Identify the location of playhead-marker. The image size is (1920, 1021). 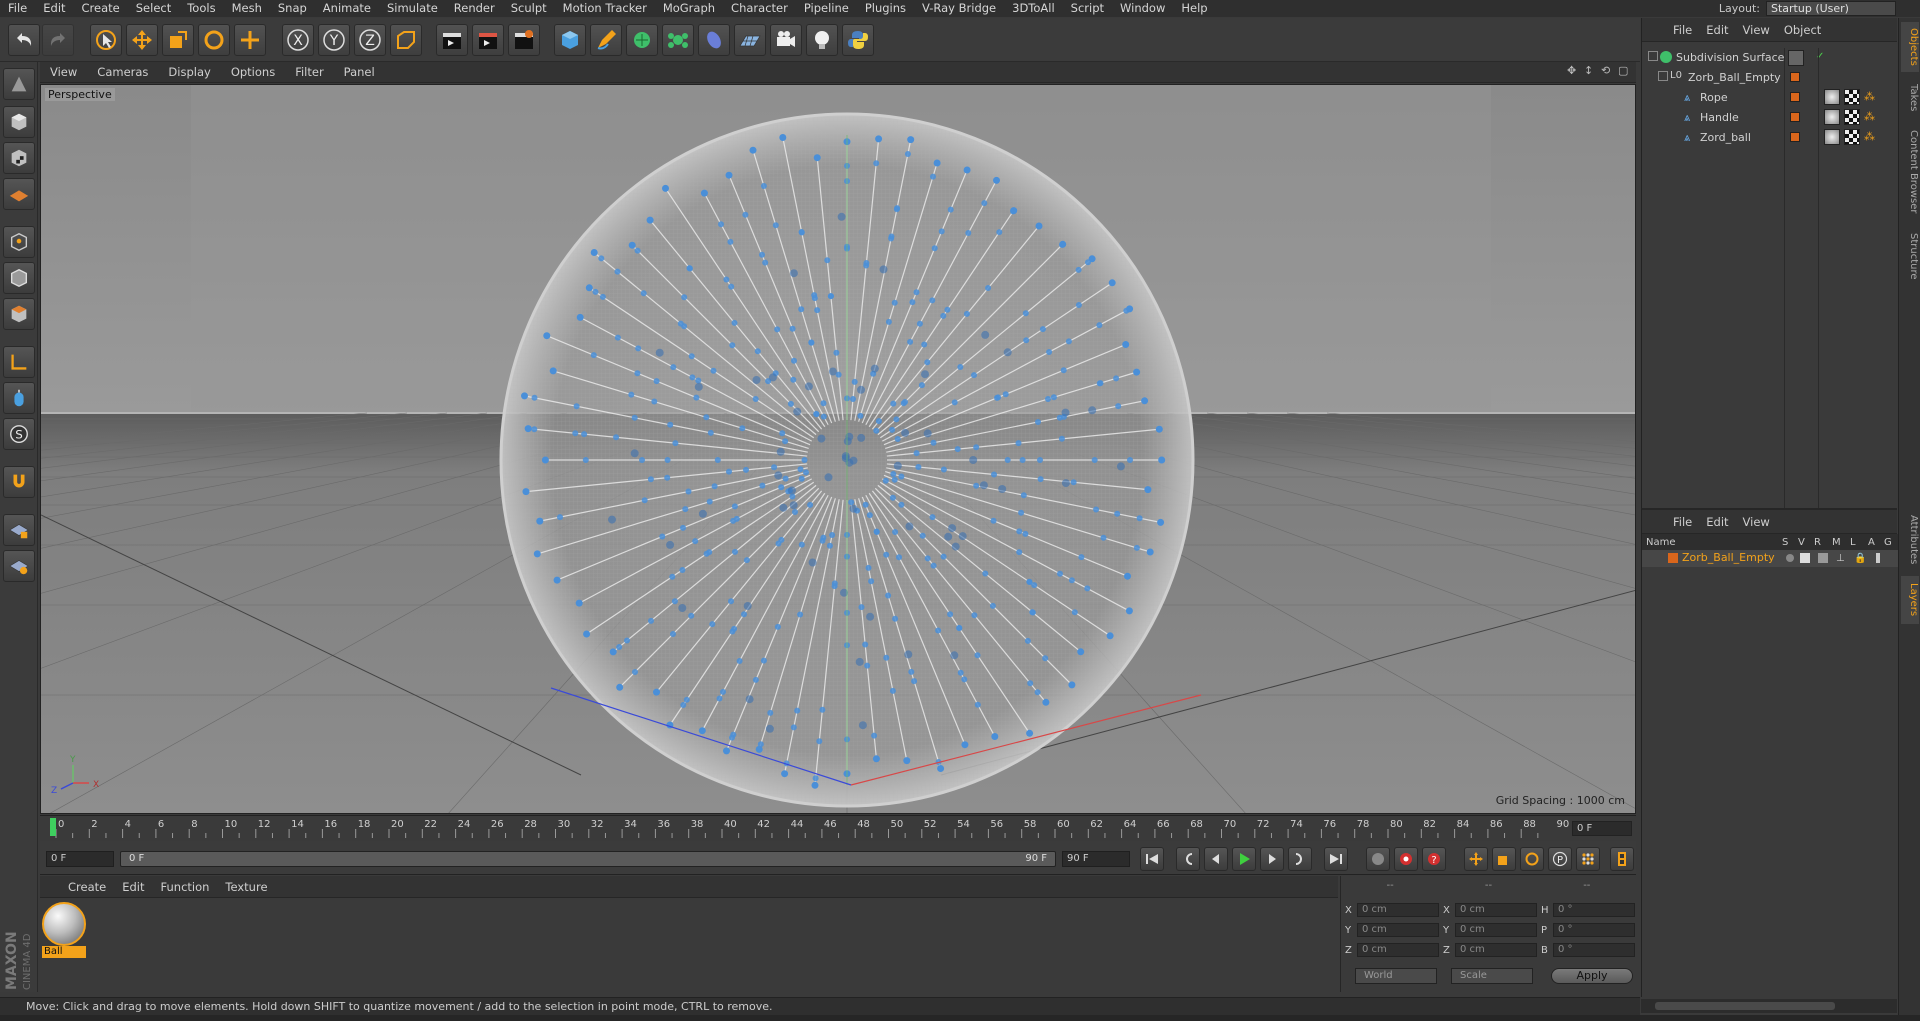
(53, 827).